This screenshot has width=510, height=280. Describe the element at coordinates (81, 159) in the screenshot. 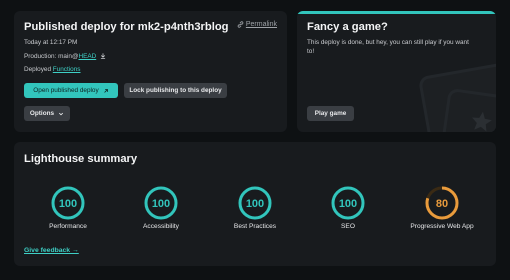

I see `lighthouse-title: Lighthouse summary` at that location.